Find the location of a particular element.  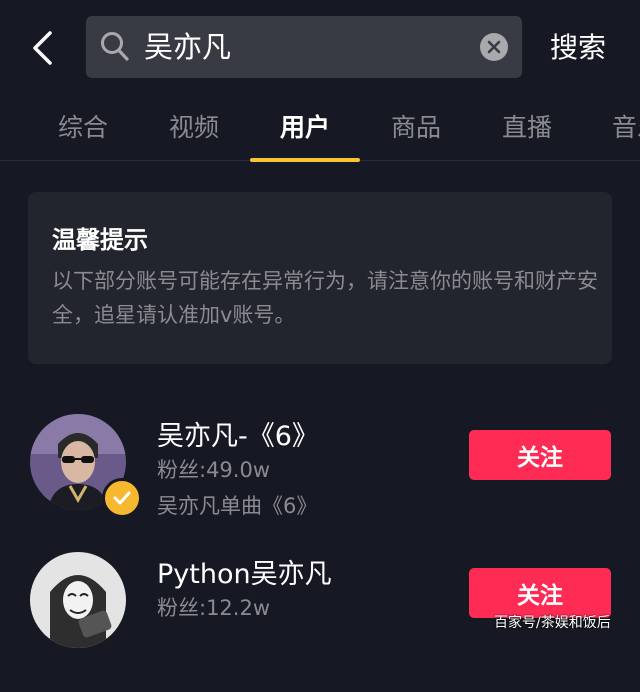

user-fan-count: 粉丝:12.2w is located at coordinates (214, 608).